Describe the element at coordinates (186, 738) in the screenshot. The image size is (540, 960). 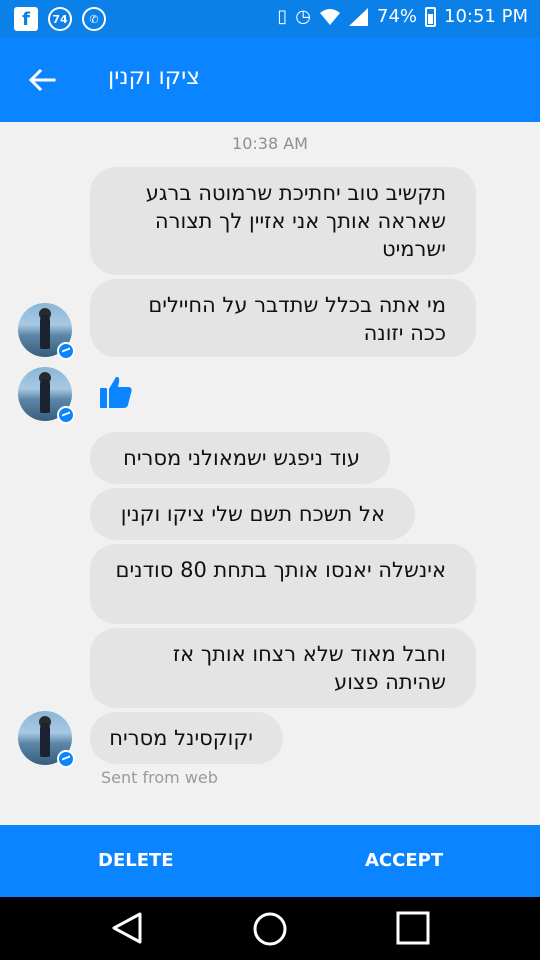
I see `message-bubble: יקוקסינל מסריח` at that location.